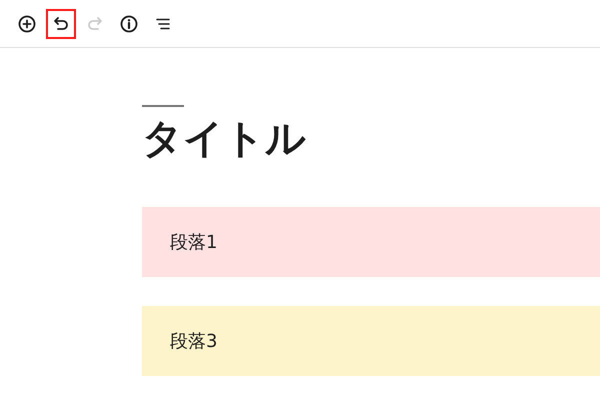 The width and height of the screenshot is (600, 400). Describe the element at coordinates (194, 342) in the screenshot. I see `paragraph-text: 段落3` at that location.